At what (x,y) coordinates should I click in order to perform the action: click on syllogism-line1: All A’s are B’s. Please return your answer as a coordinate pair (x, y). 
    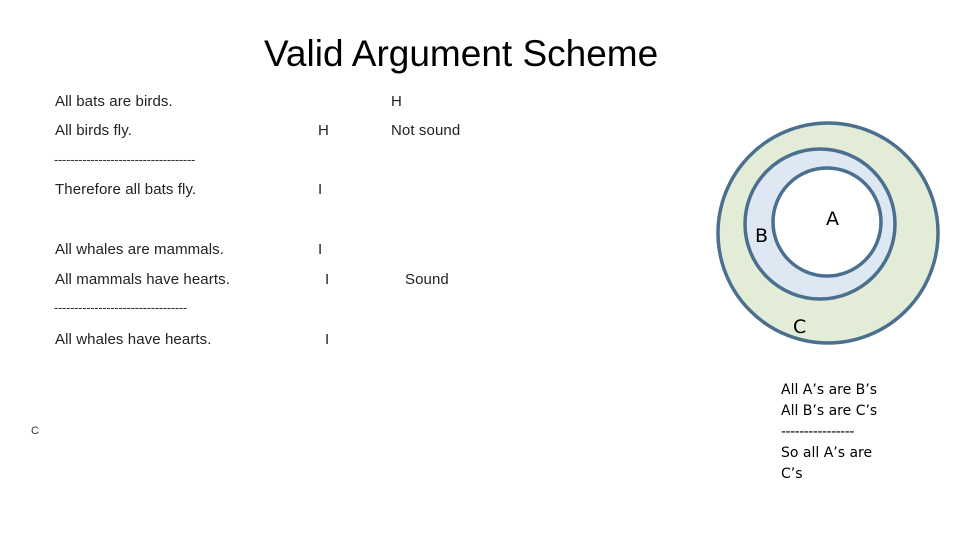
    Looking at the image, I should click on (829, 390).